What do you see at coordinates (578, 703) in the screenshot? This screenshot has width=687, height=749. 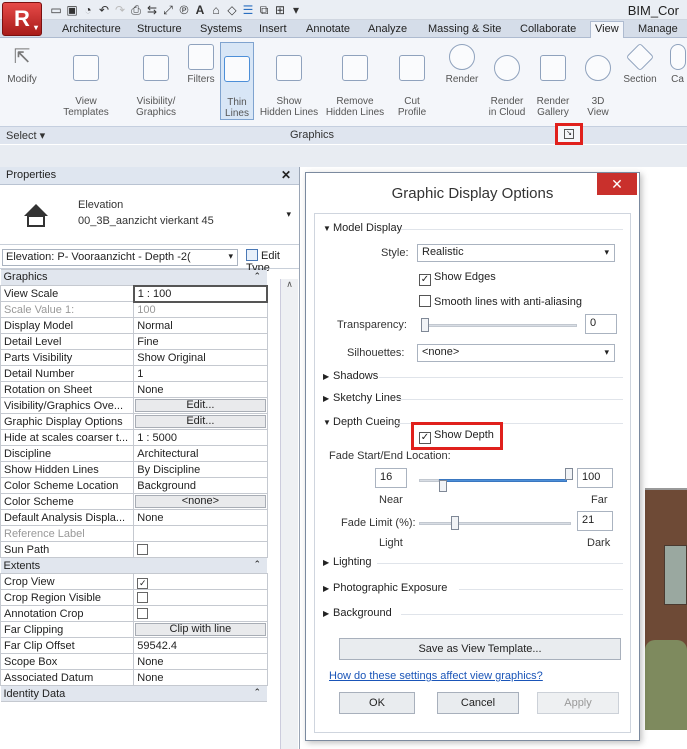 I see `apply-button: Apply` at bounding box center [578, 703].